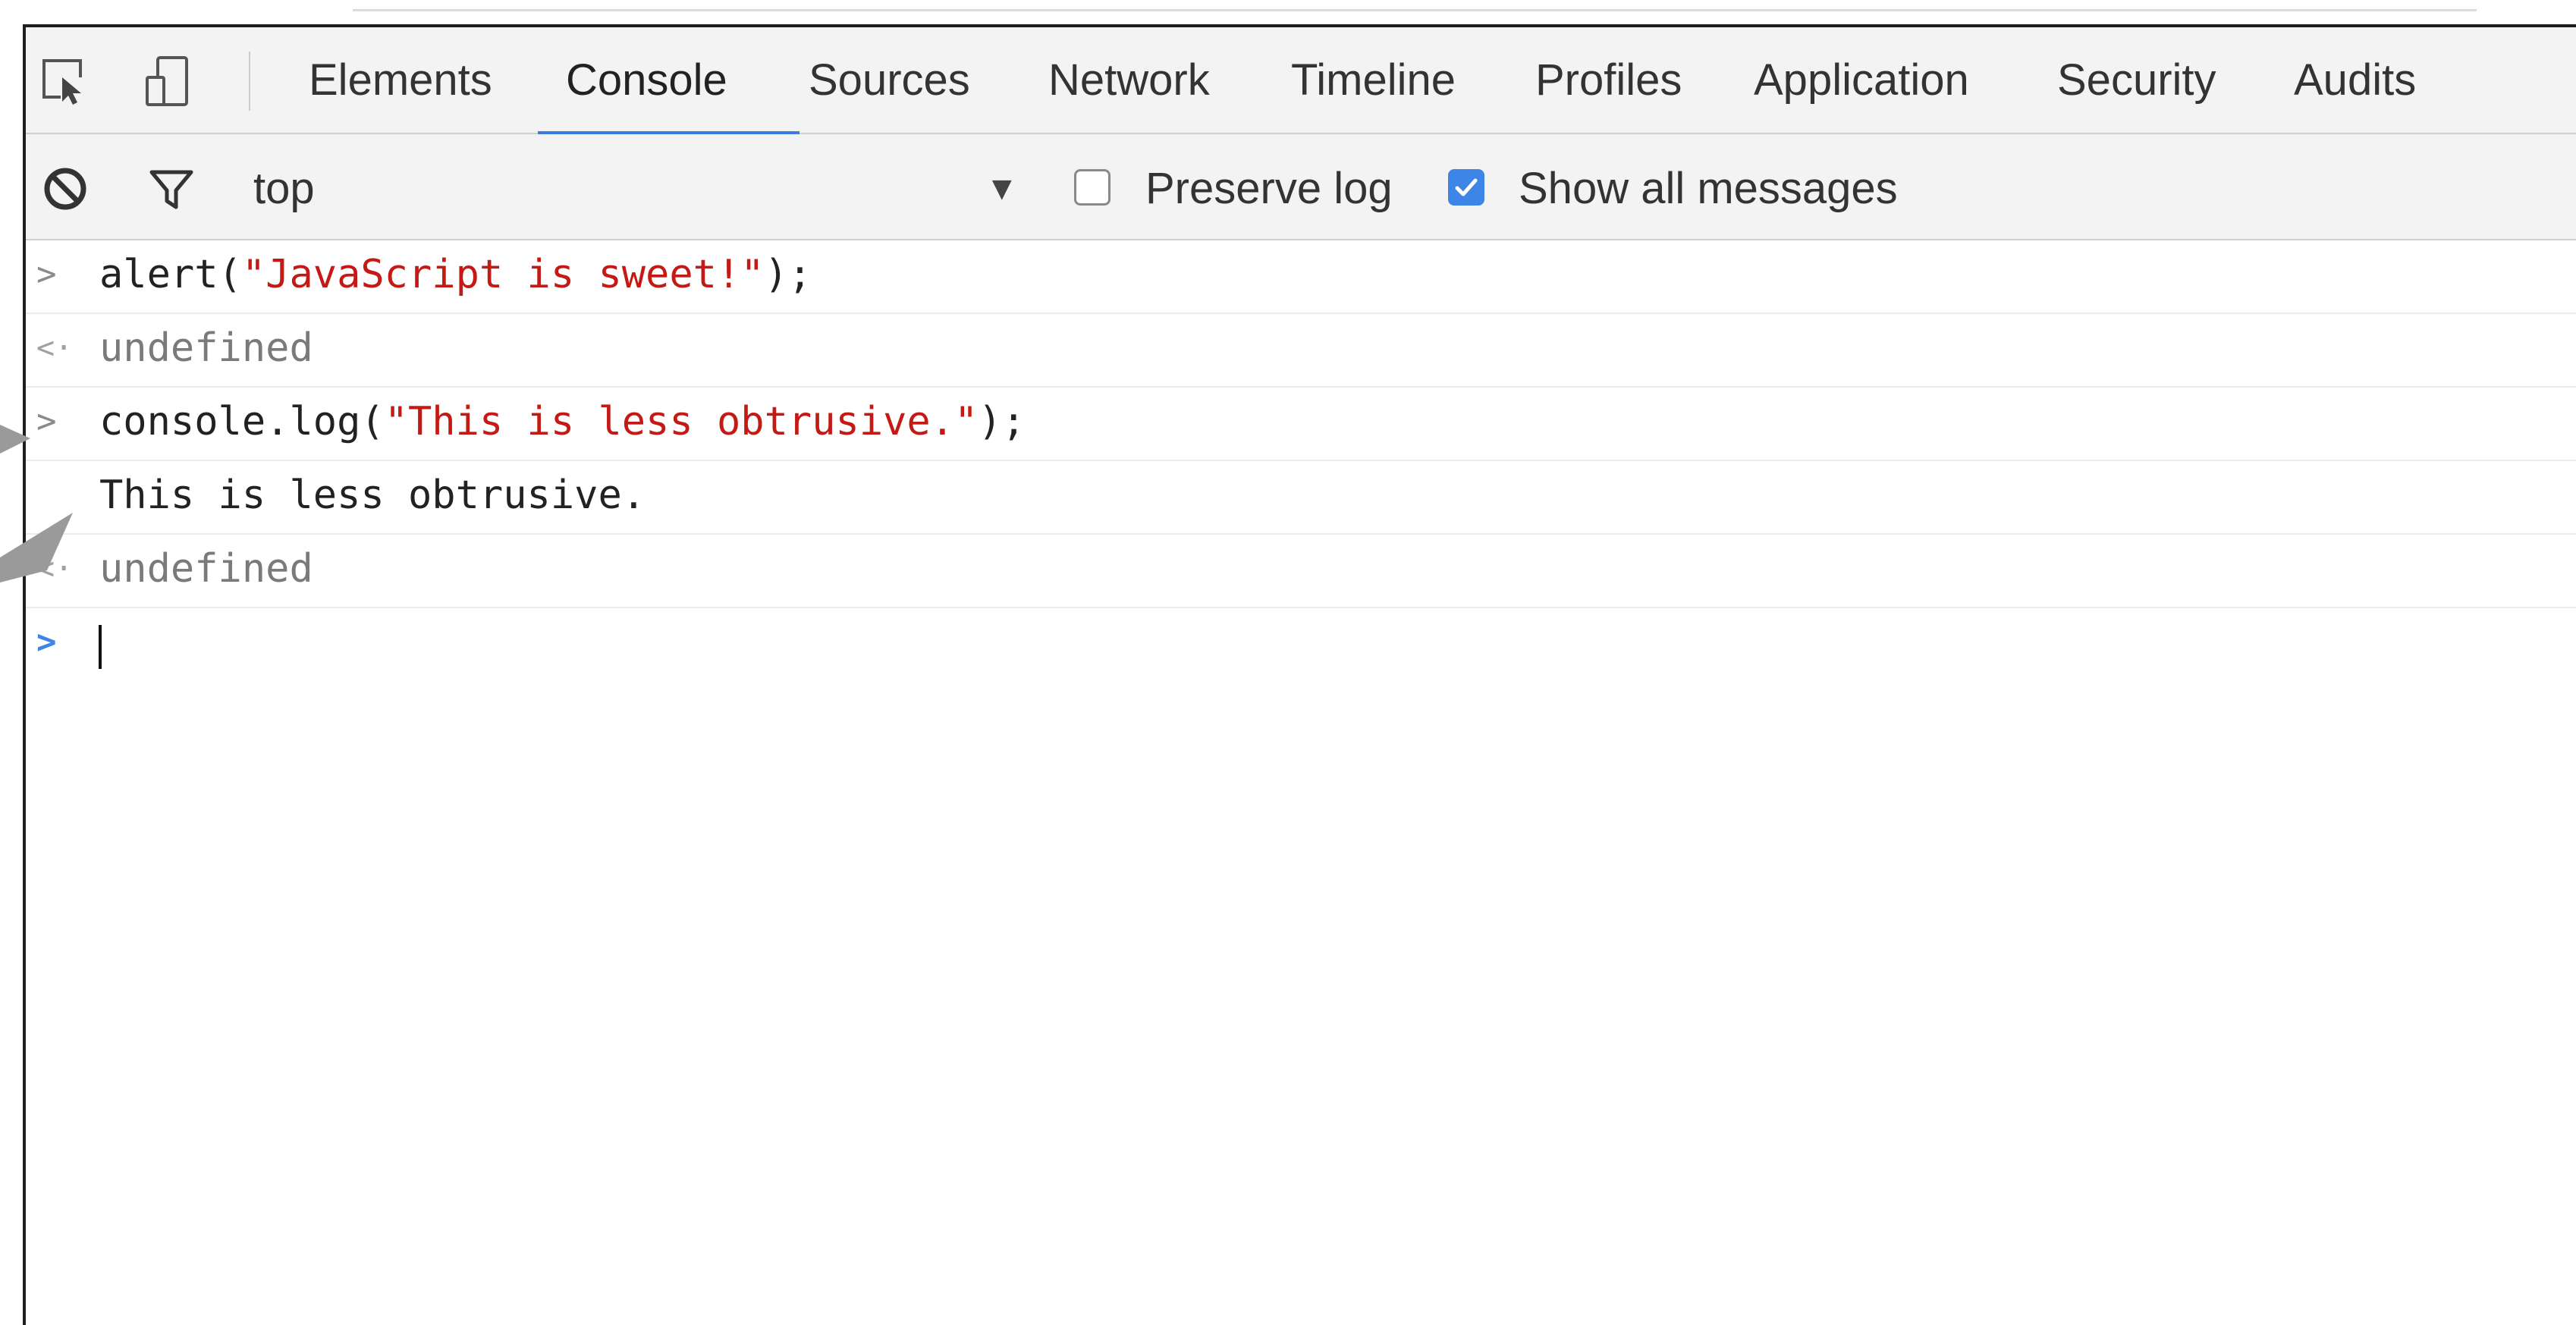  What do you see at coordinates (1301, 498) in the screenshot?
I see `console-log-row: This is less obtrusive.` at bounding box center [1301, 498].